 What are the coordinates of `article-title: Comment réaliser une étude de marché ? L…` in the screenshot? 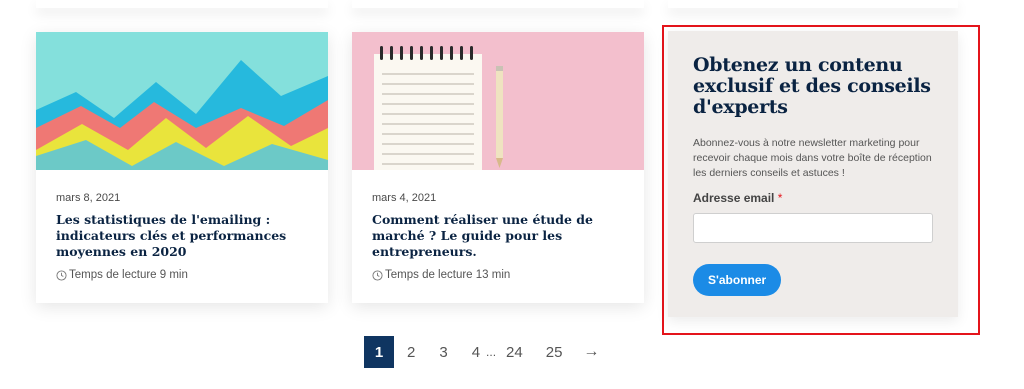 It's located at (500, 236).